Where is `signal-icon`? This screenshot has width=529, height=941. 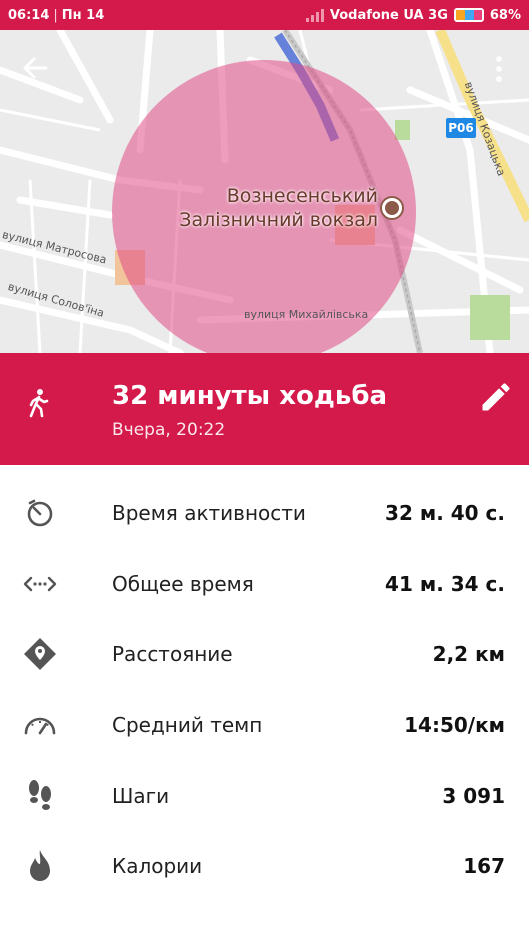 signal-icon is located at coordinates (314, 15).